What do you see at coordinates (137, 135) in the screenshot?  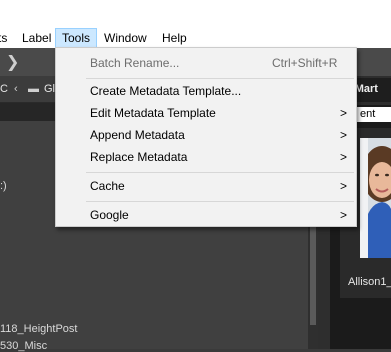 I see `menu-item-label: Append Metadata` at bounding box center [137, 135].